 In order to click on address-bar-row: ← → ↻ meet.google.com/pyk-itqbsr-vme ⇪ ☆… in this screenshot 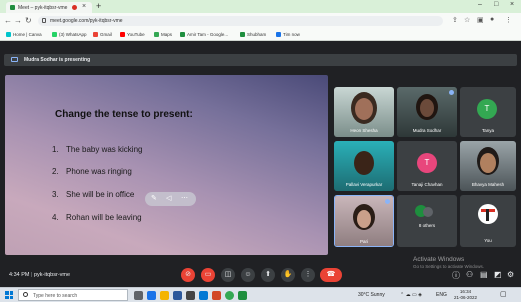, I will do `click(260, 21)`.